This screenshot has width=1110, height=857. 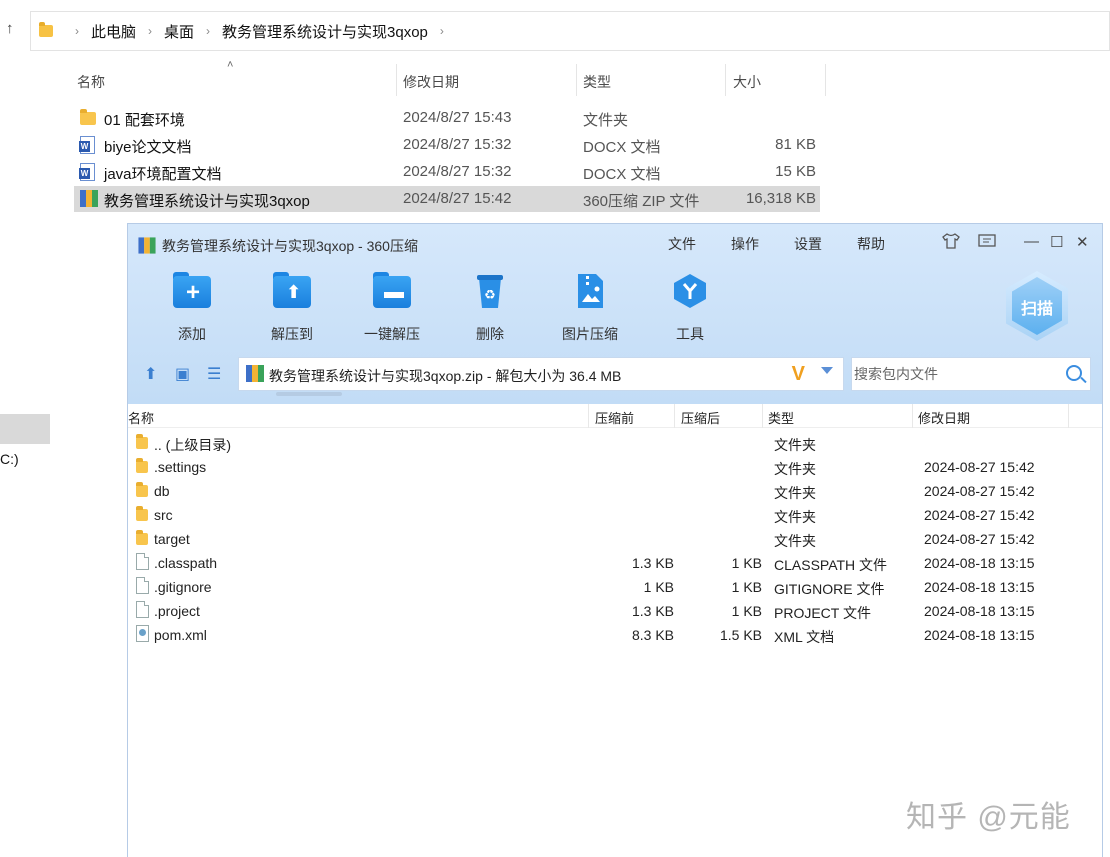 What do you see at coordinates (615, 491) in the screenshot?
I see `archive-row: db 文件夹 2024-08-27 15:42` at bounding box center [615, 491].